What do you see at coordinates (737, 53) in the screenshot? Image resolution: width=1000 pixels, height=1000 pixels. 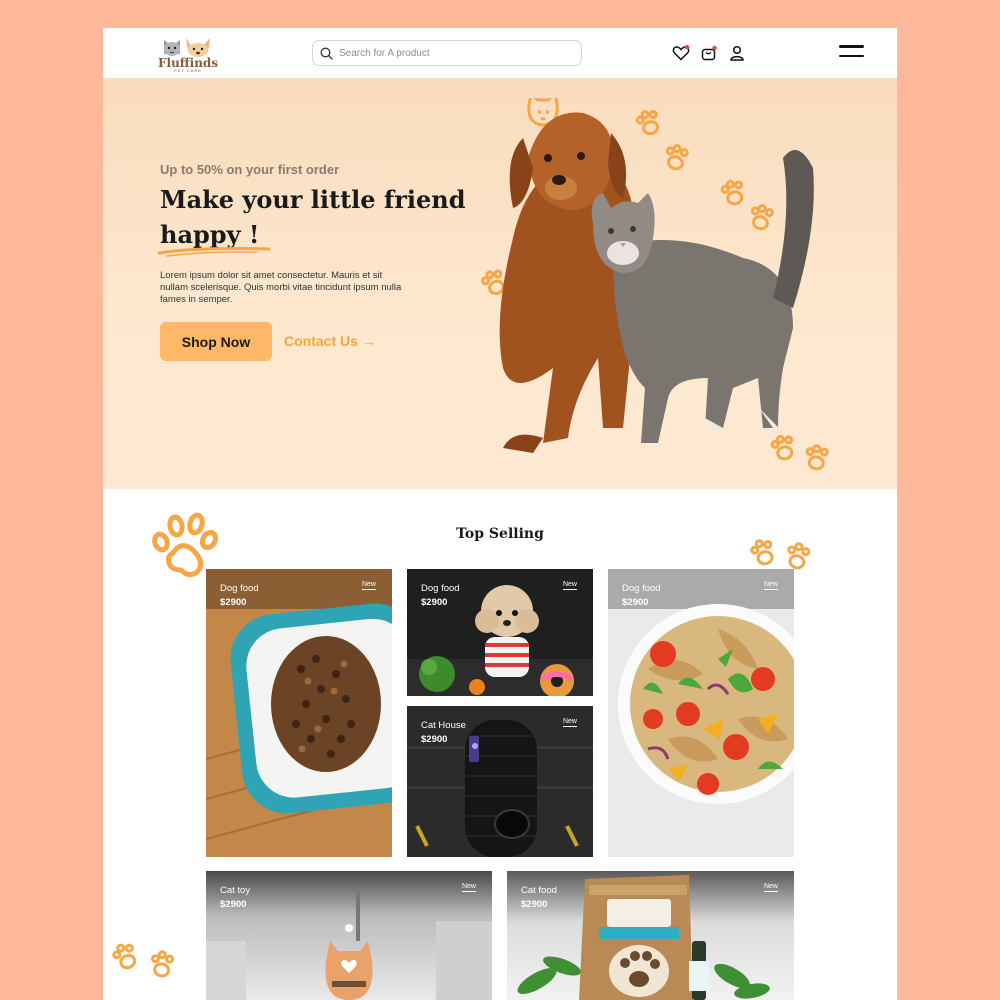 I see `user-icon` at bounding box center [737, 53].